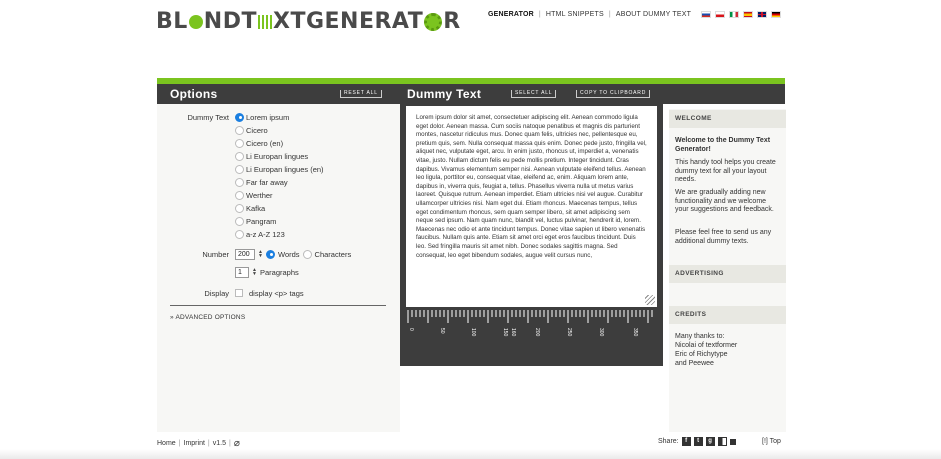 The width and height of the screenshot is (941, 459). I want to click on digg-icon, so click(732, 441).